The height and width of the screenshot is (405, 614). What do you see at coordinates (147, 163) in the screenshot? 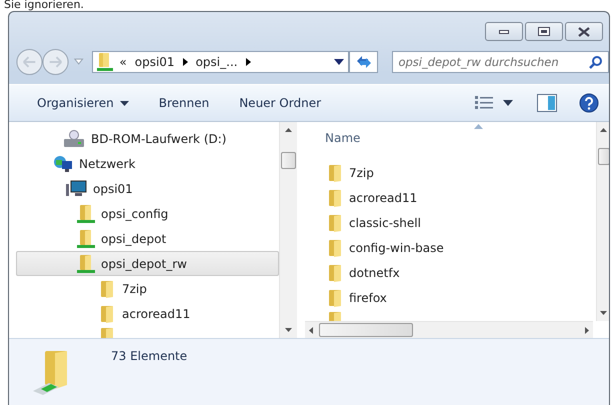
I see `tree-item: Netzwerk` at bounding box center [147, 163].